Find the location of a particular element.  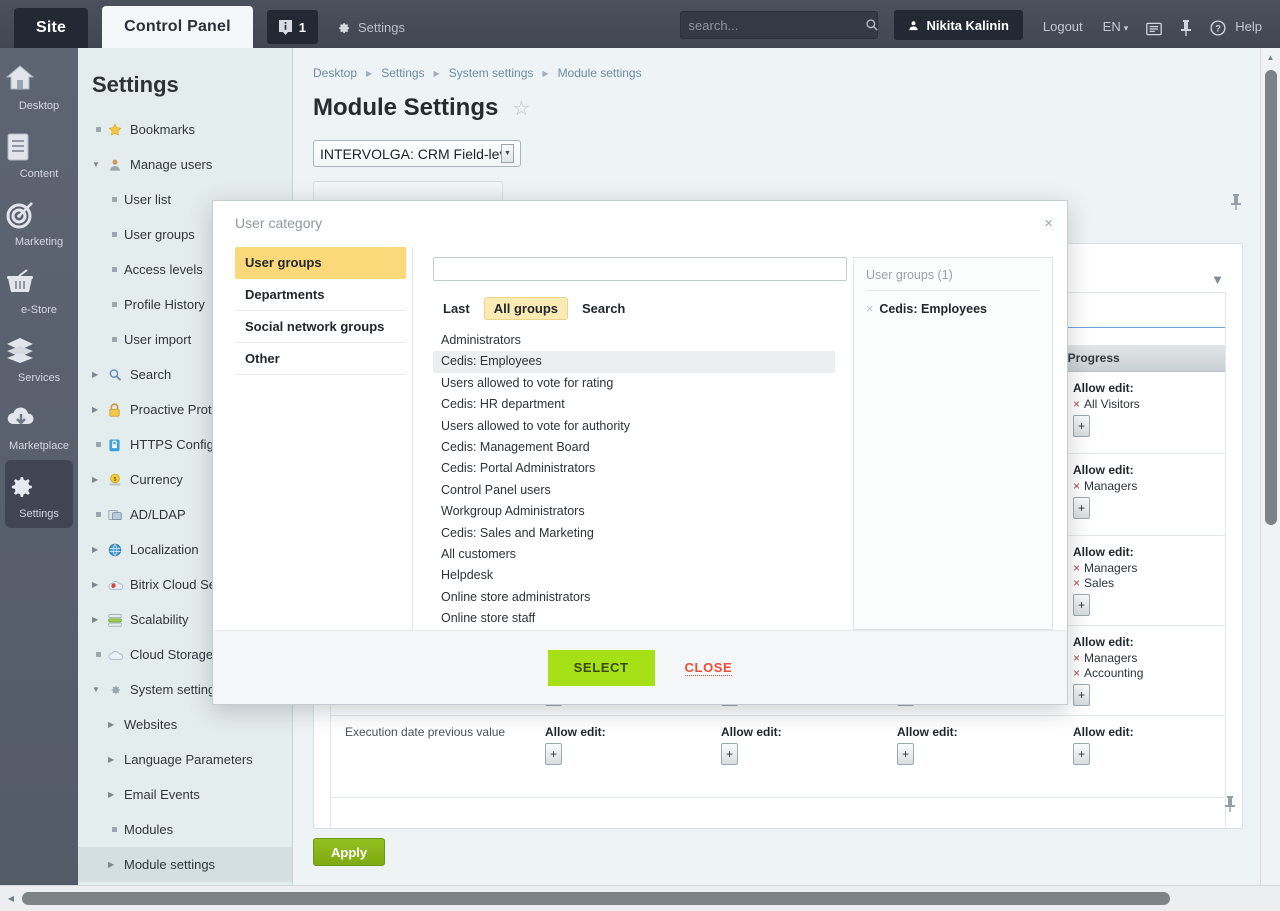

tab-search: Search is located at coordinates (603, 308).